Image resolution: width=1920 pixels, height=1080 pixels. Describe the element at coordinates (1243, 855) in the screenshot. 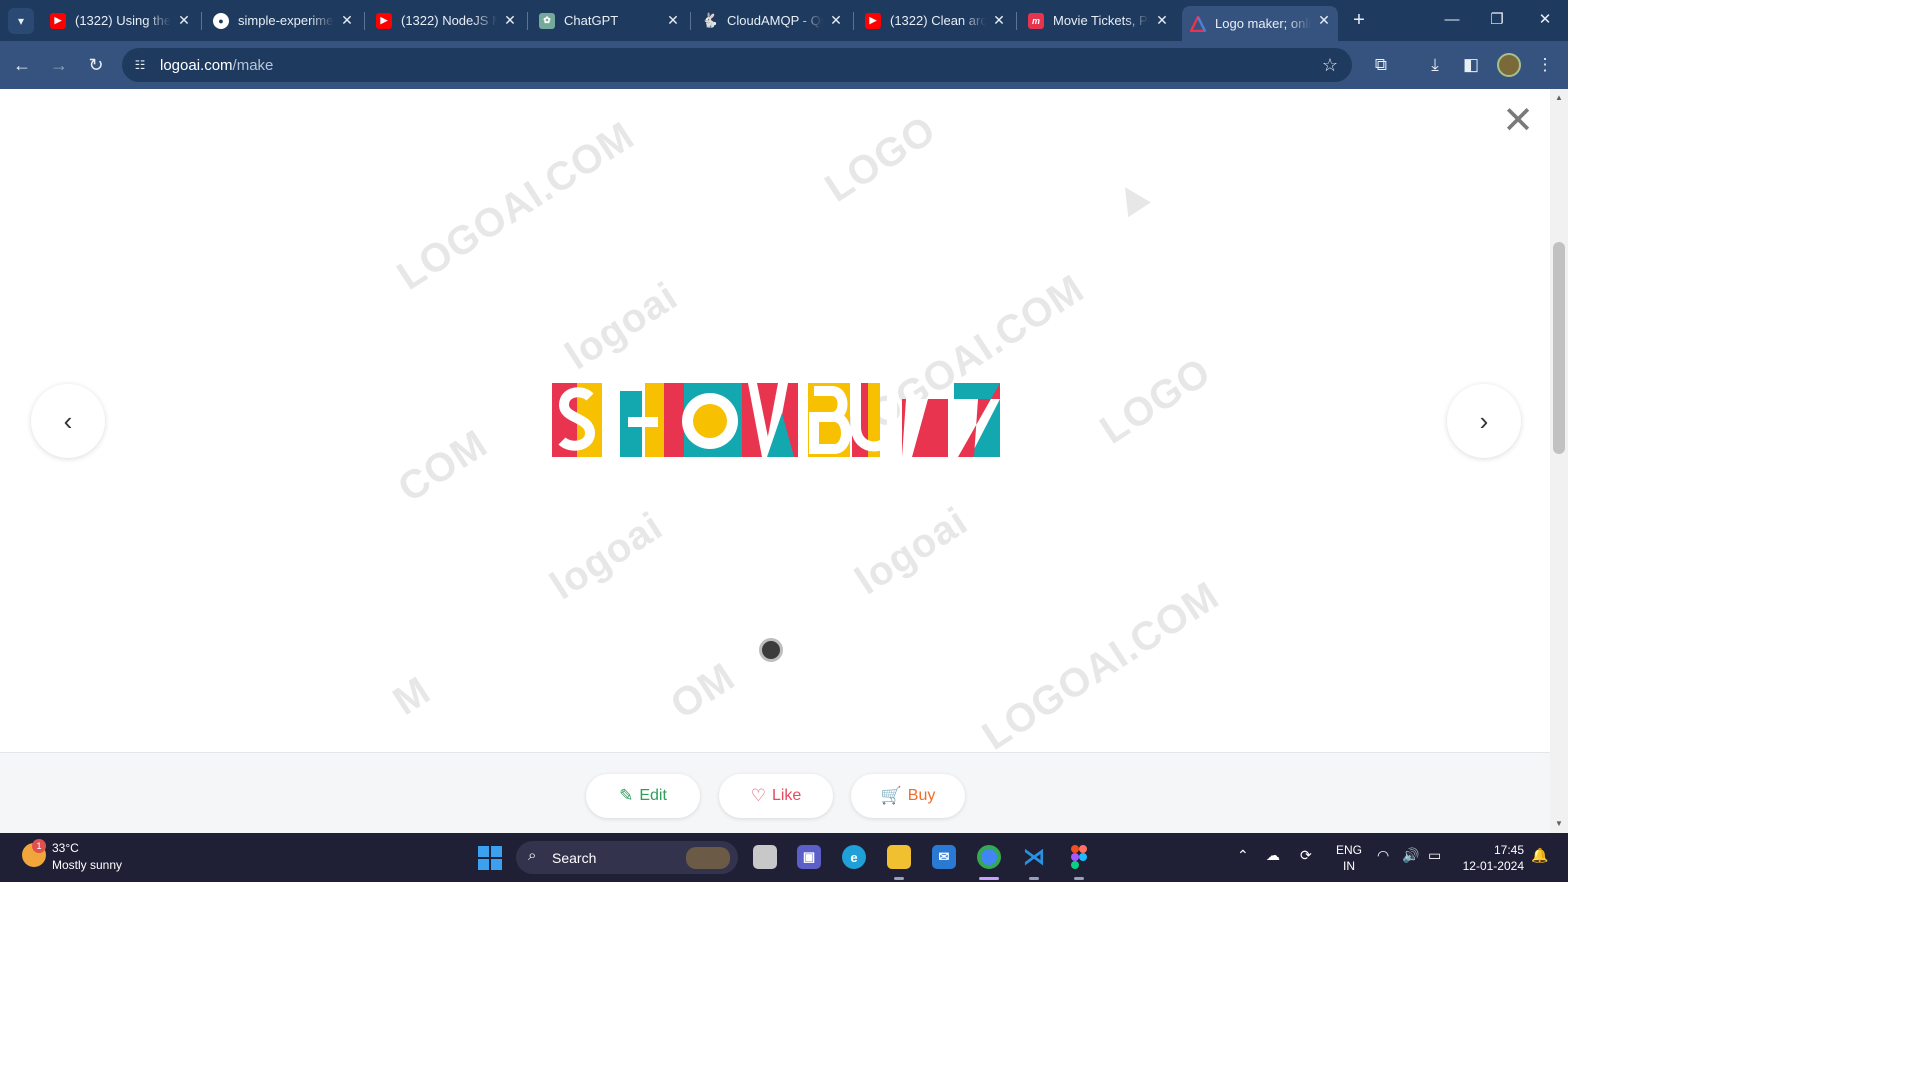

I see `show-hidden-icons: ⌃` at that location.